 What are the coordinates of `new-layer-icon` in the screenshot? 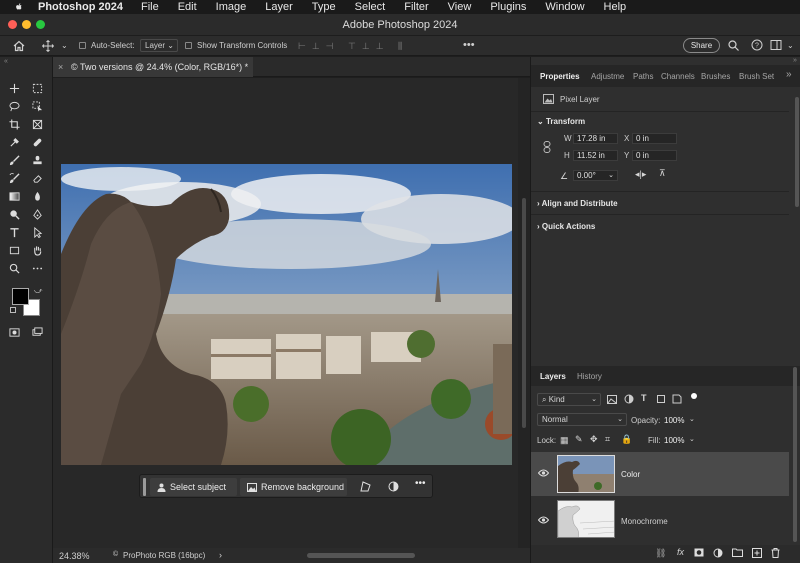 It's located at (757, 554).